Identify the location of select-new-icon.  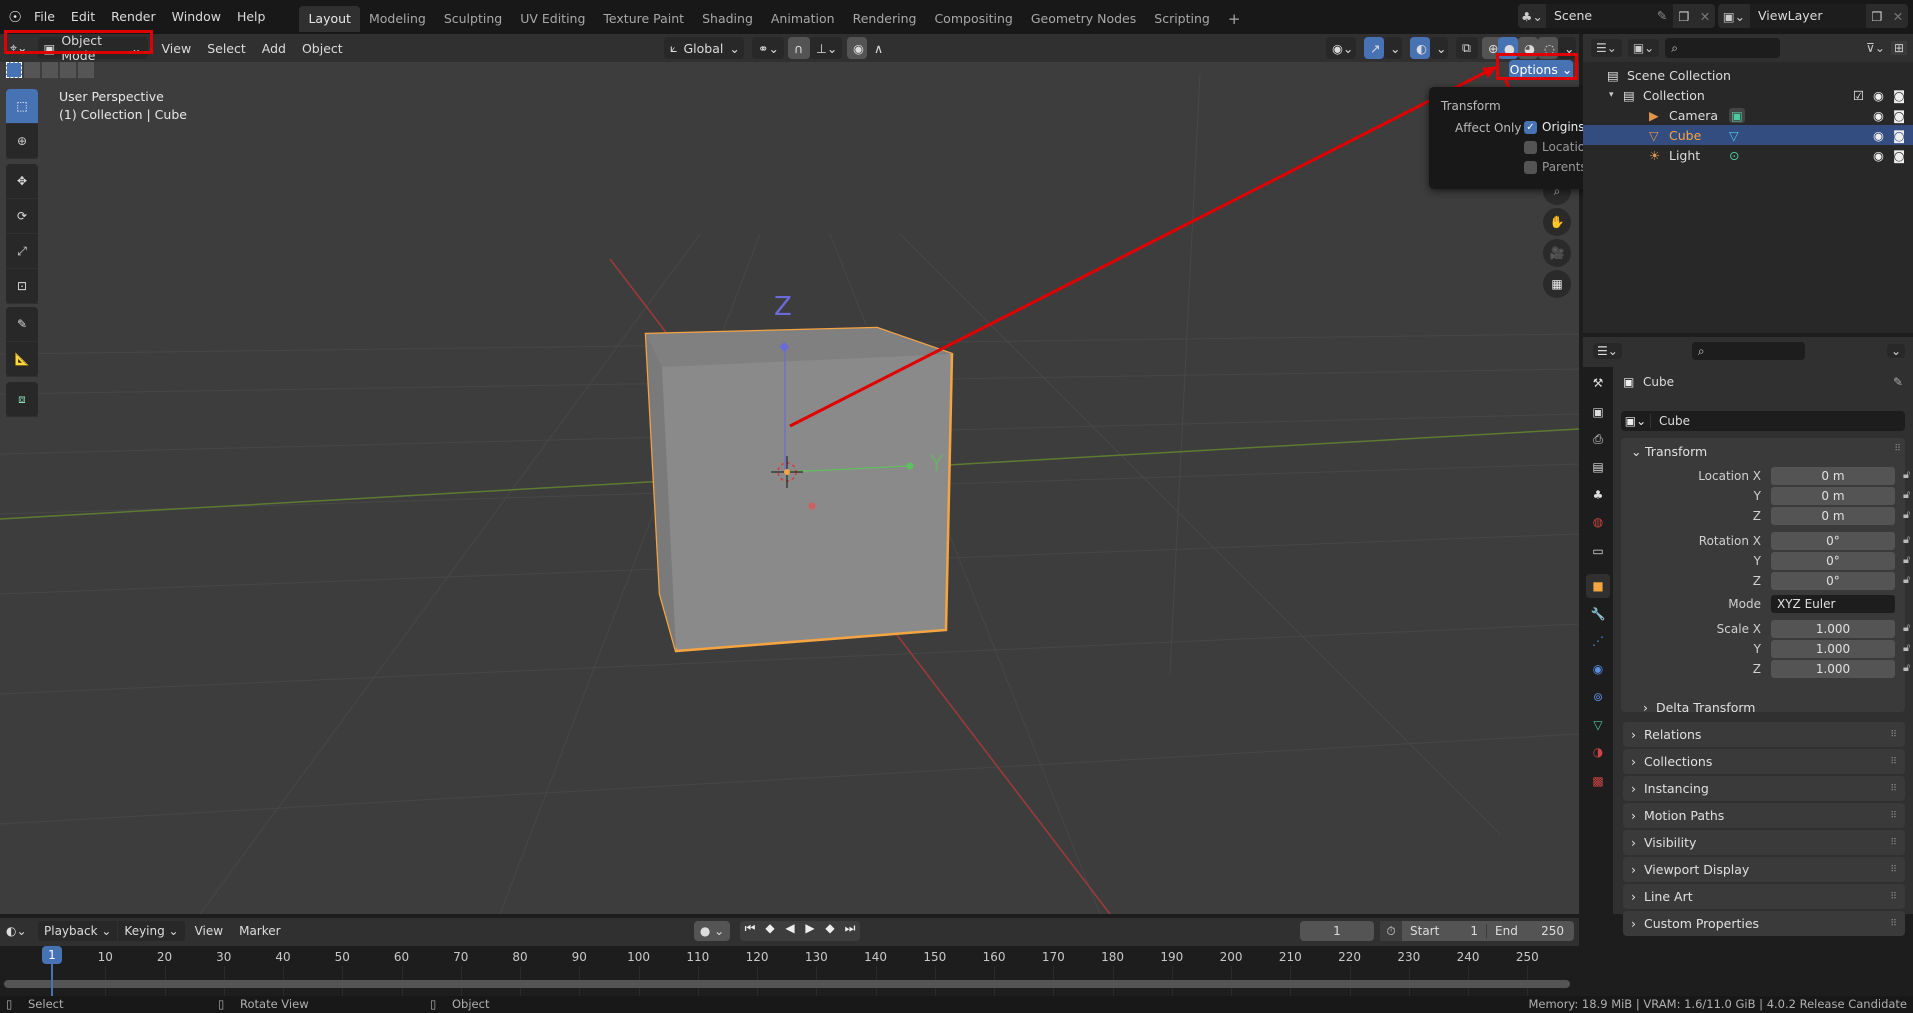
(14, 70).